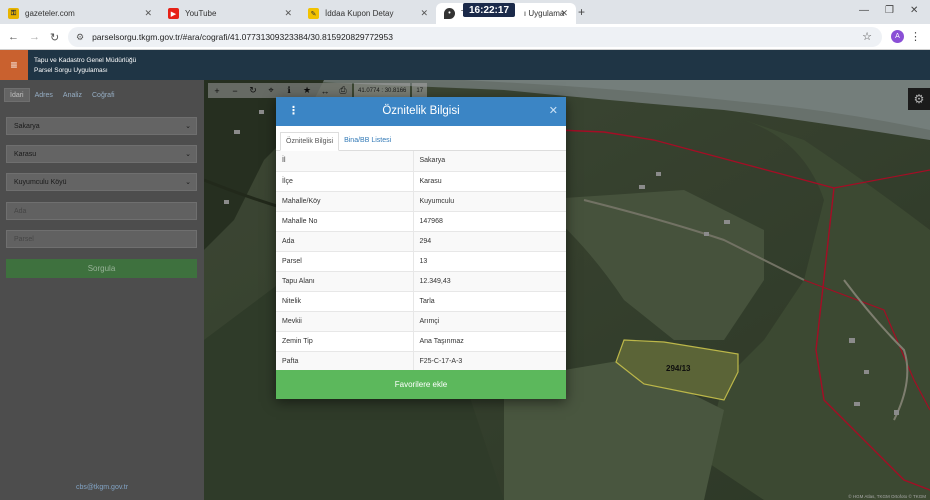 This screenshot has width=930, height=500. What do you see at coordinates (345, 361) in the screenshot?
I see `attribute-key: Pafta` at bounding box center [345, 361].